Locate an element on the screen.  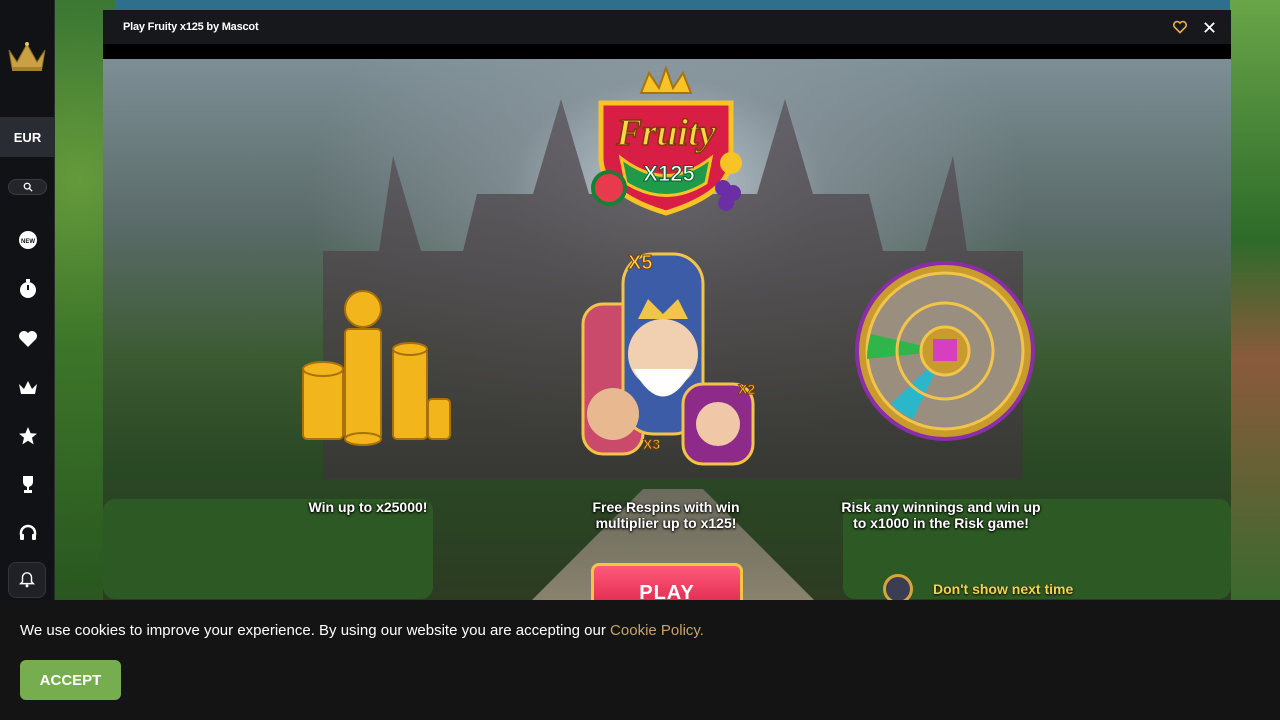
bell-icon is located at coordinates (27, 580).